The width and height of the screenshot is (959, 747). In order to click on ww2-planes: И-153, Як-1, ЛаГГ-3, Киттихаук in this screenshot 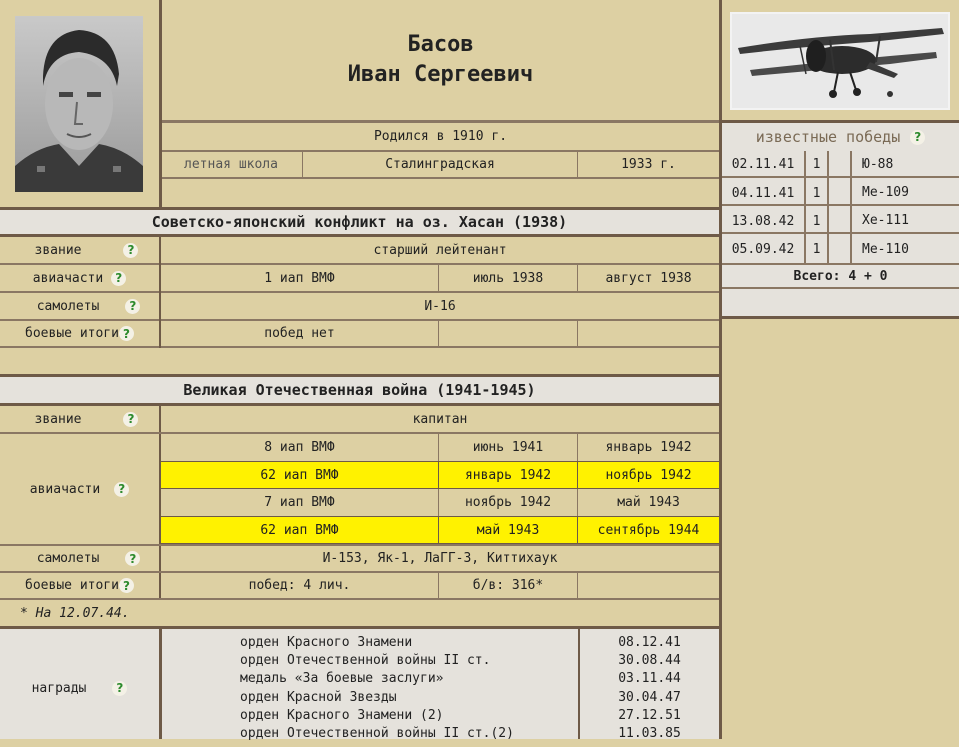, I will do `click(440, 558)`.